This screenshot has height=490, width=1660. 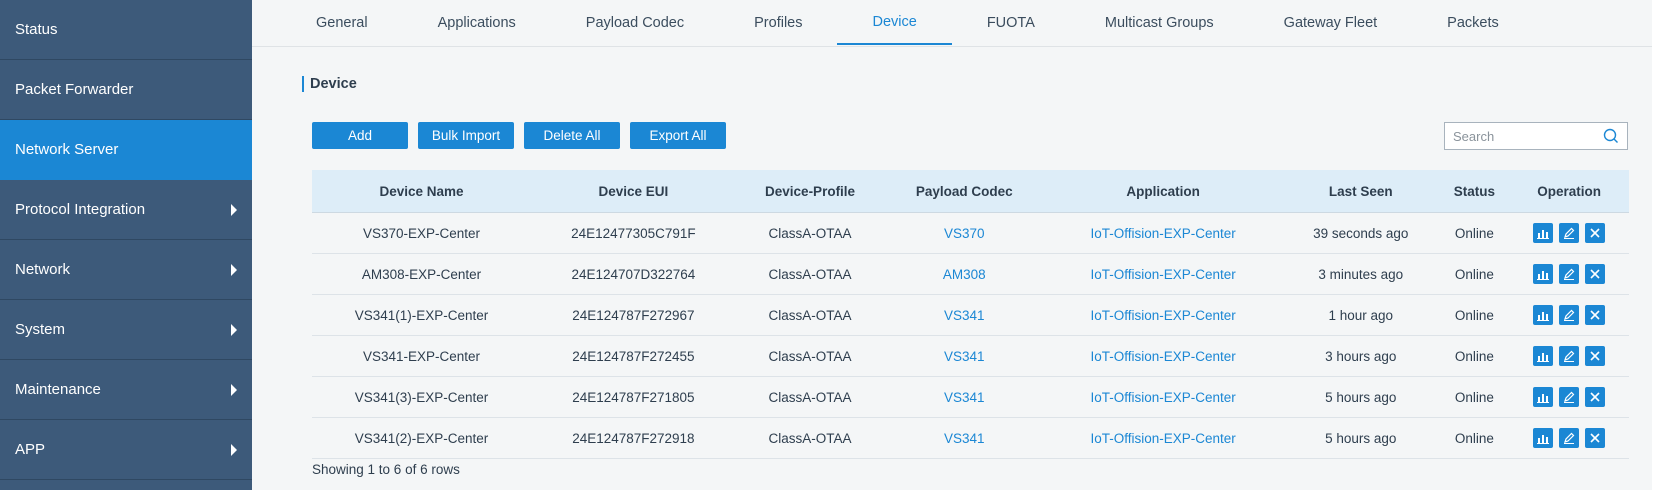 What do you see at coordinates (1473, 22) in the screenshot?
I see `tab-packets: Packets` at bounding box center [1473, 22].